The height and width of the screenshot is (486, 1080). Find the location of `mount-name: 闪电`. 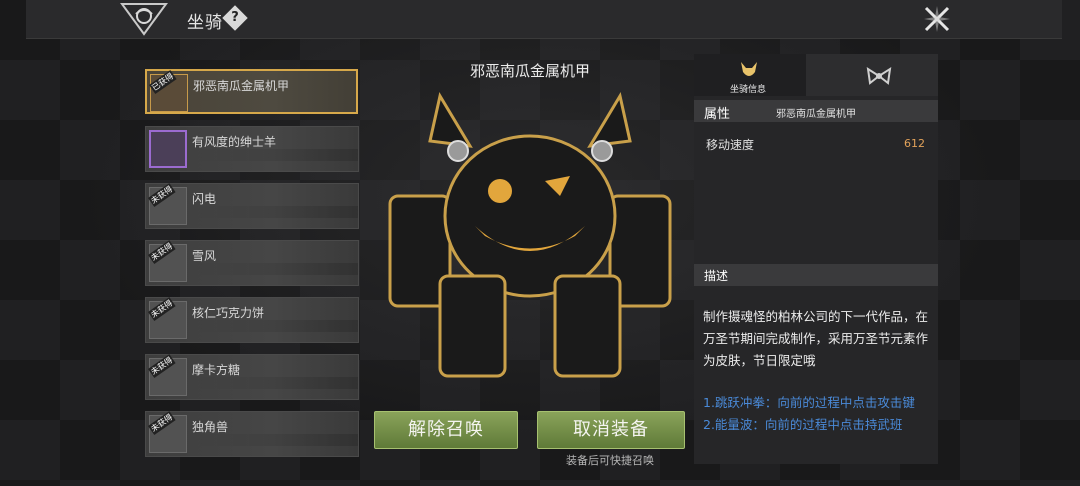

mount-name: 闪电 is located at coordinates (204, 199).